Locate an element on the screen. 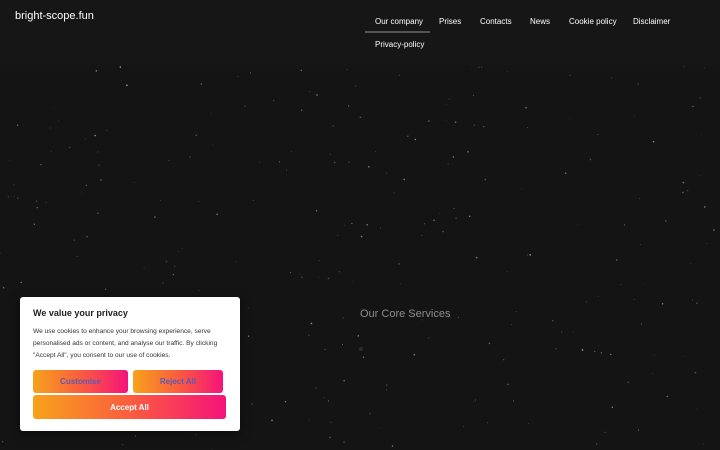  site-logo-link: bright-scope.fun is located at coordinates (54, 16).